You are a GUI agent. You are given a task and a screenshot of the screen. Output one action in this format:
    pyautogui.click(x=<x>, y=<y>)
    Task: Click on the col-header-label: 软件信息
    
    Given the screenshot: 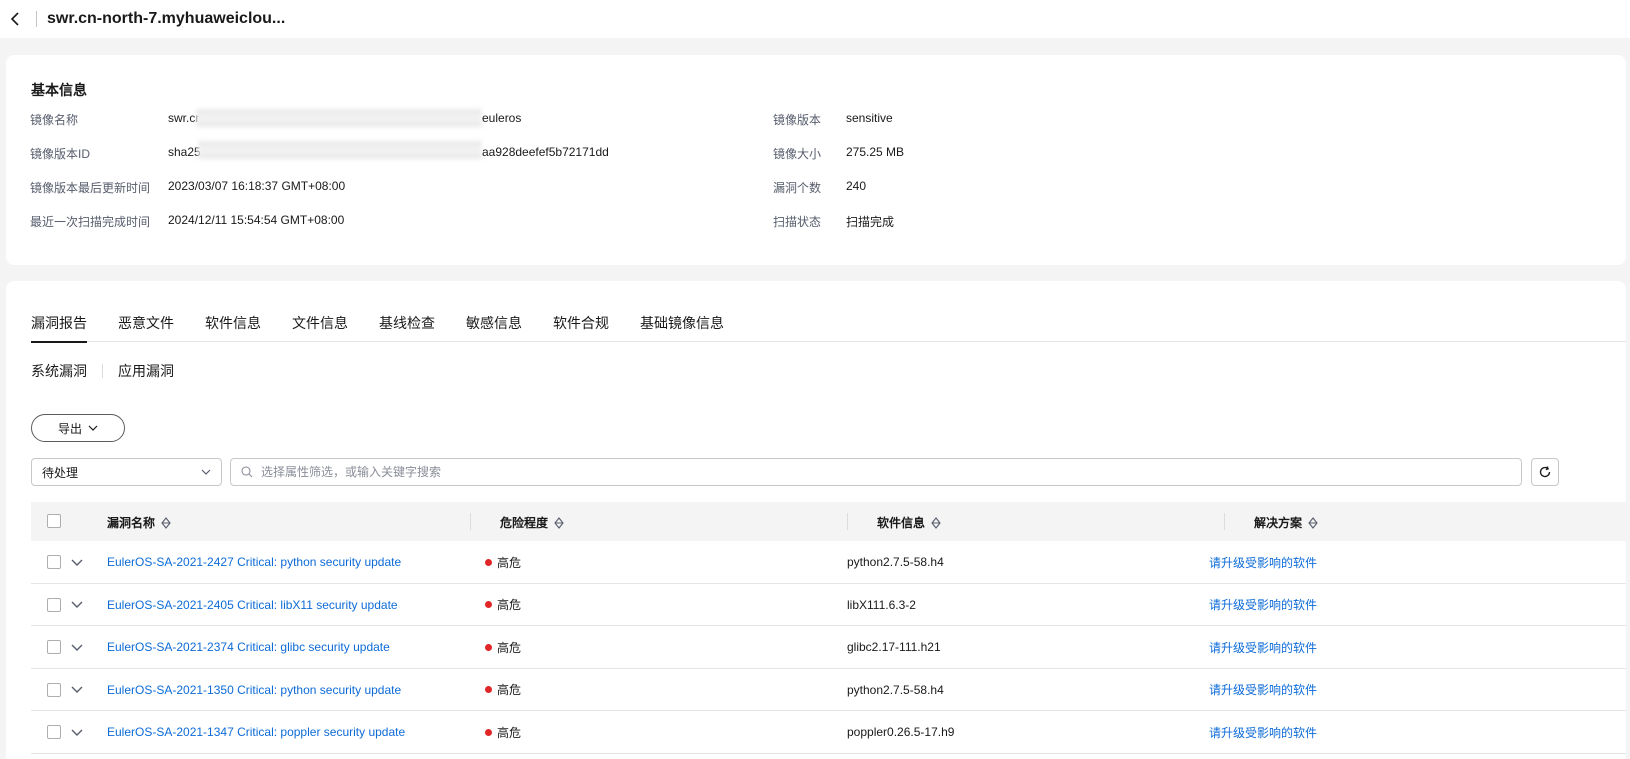 What is the action you would take?
    pyautogui.click(x=901, y=523)
    